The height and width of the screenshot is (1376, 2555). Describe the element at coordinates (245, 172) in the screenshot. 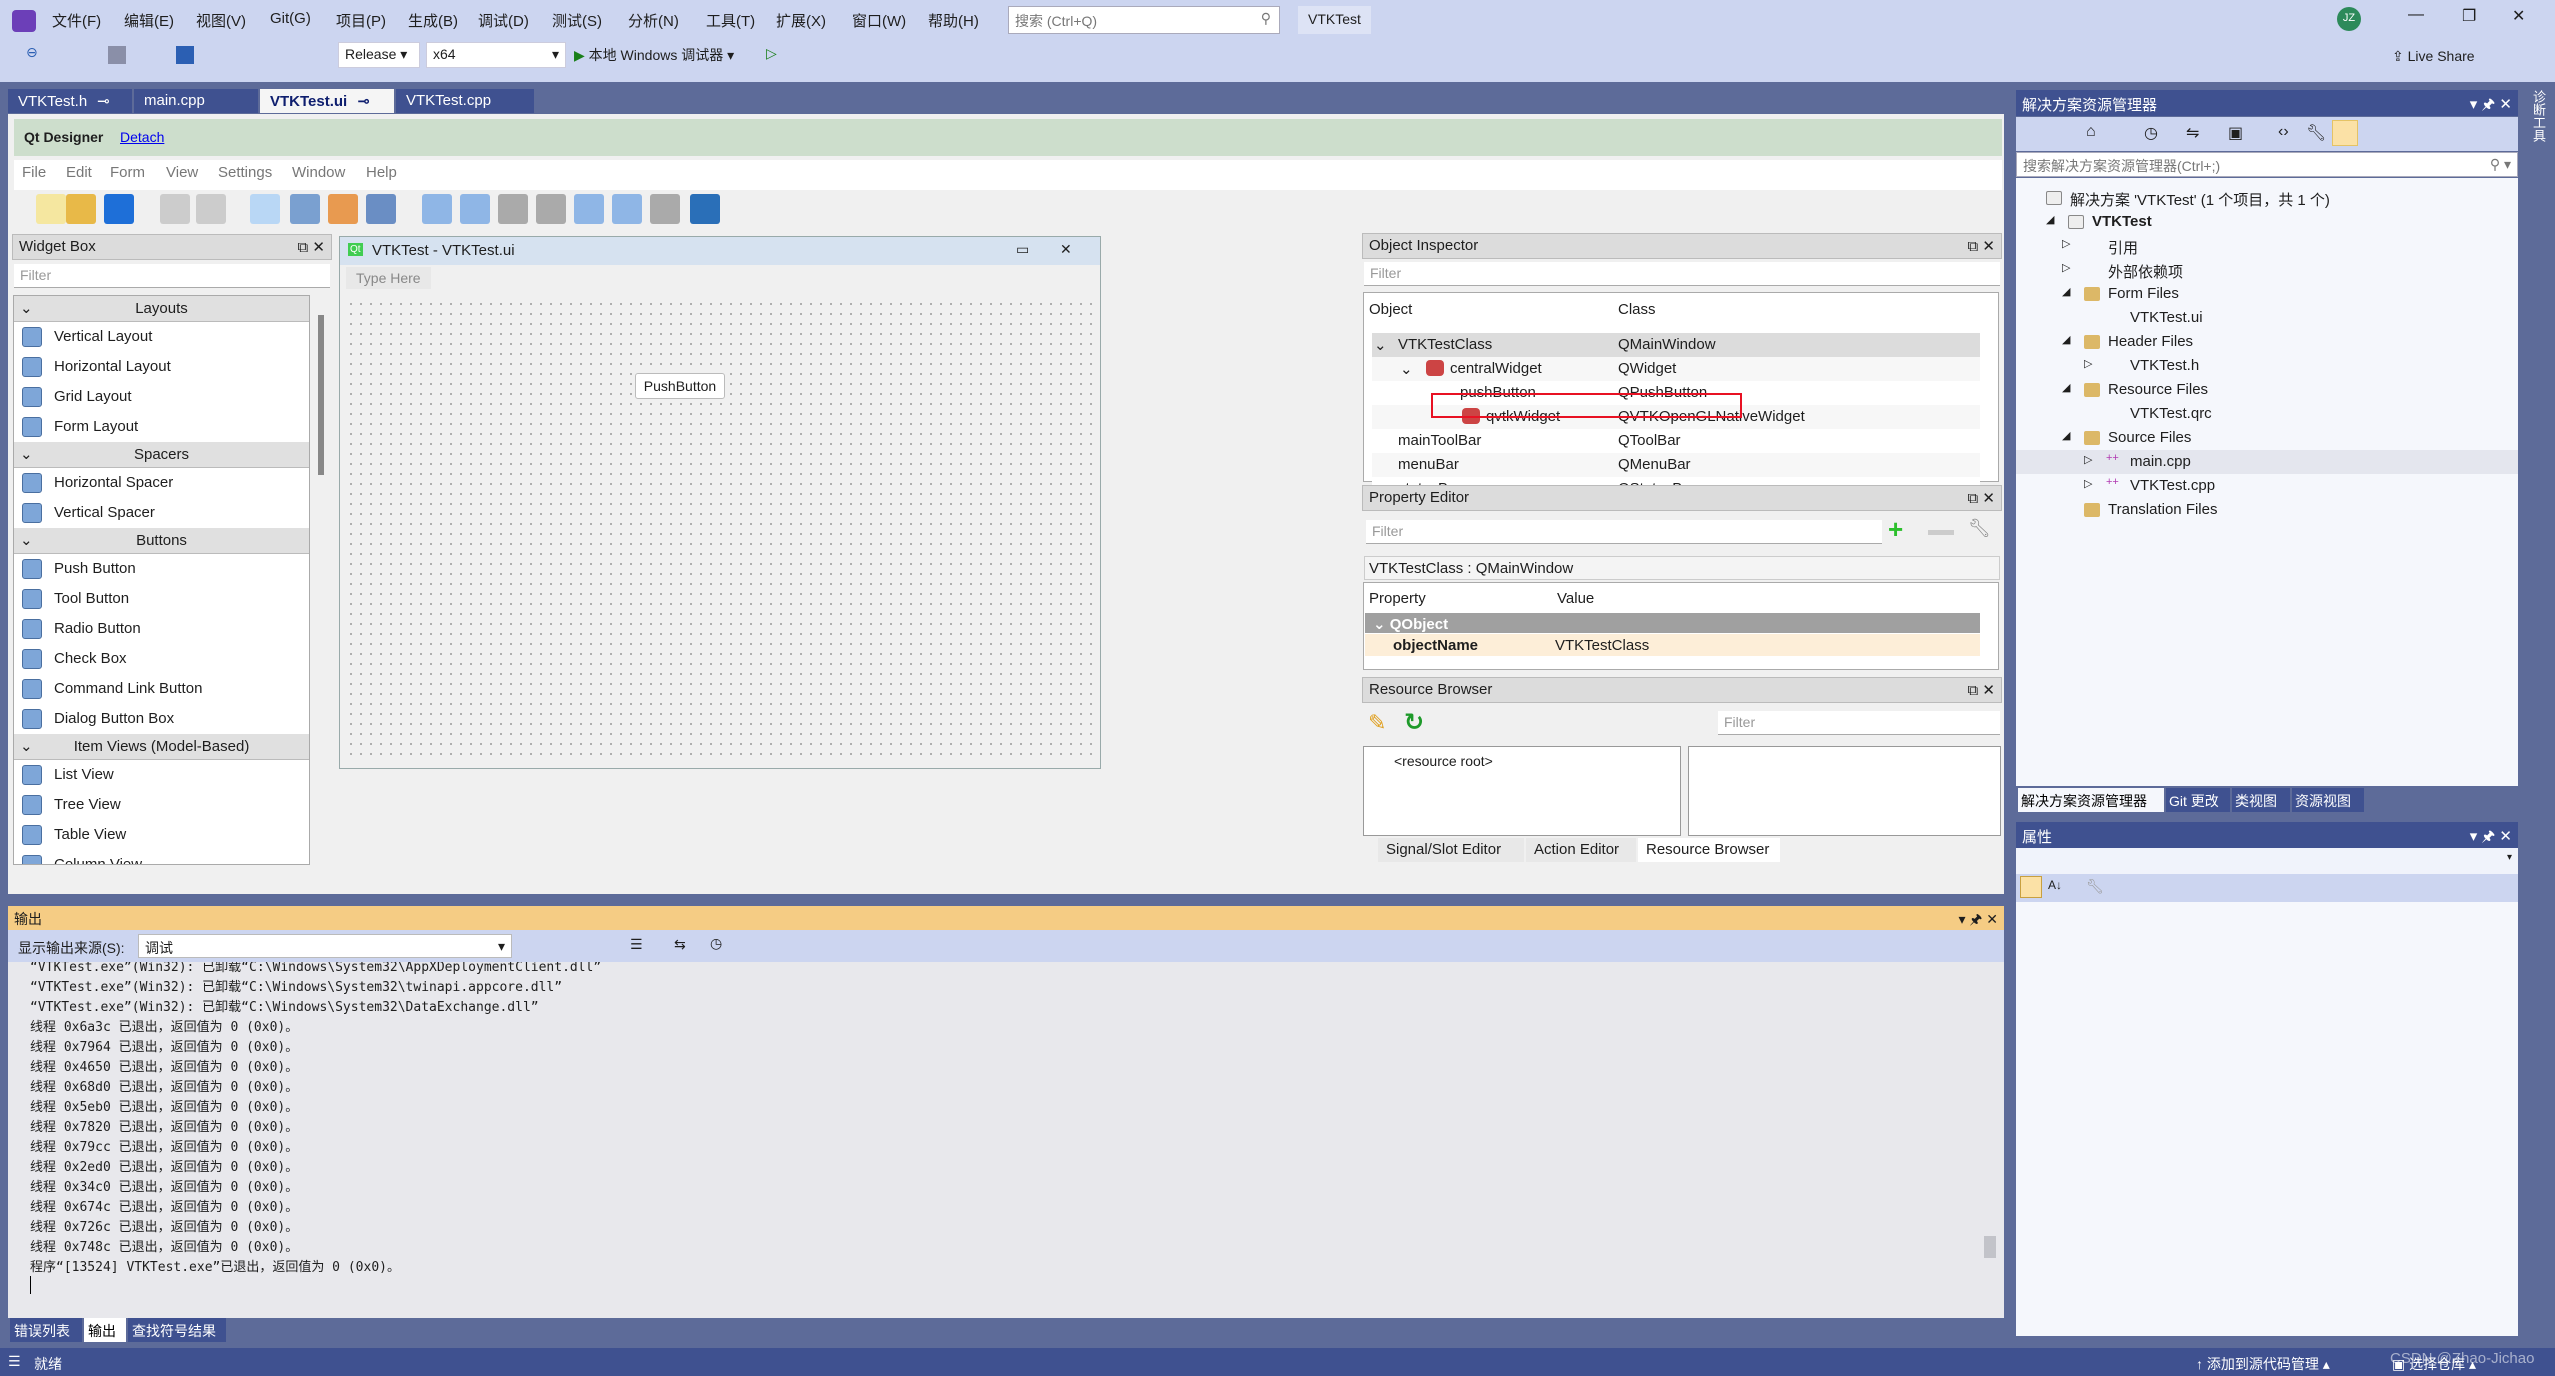

I see `designer-menu-item: Settings` at that location.